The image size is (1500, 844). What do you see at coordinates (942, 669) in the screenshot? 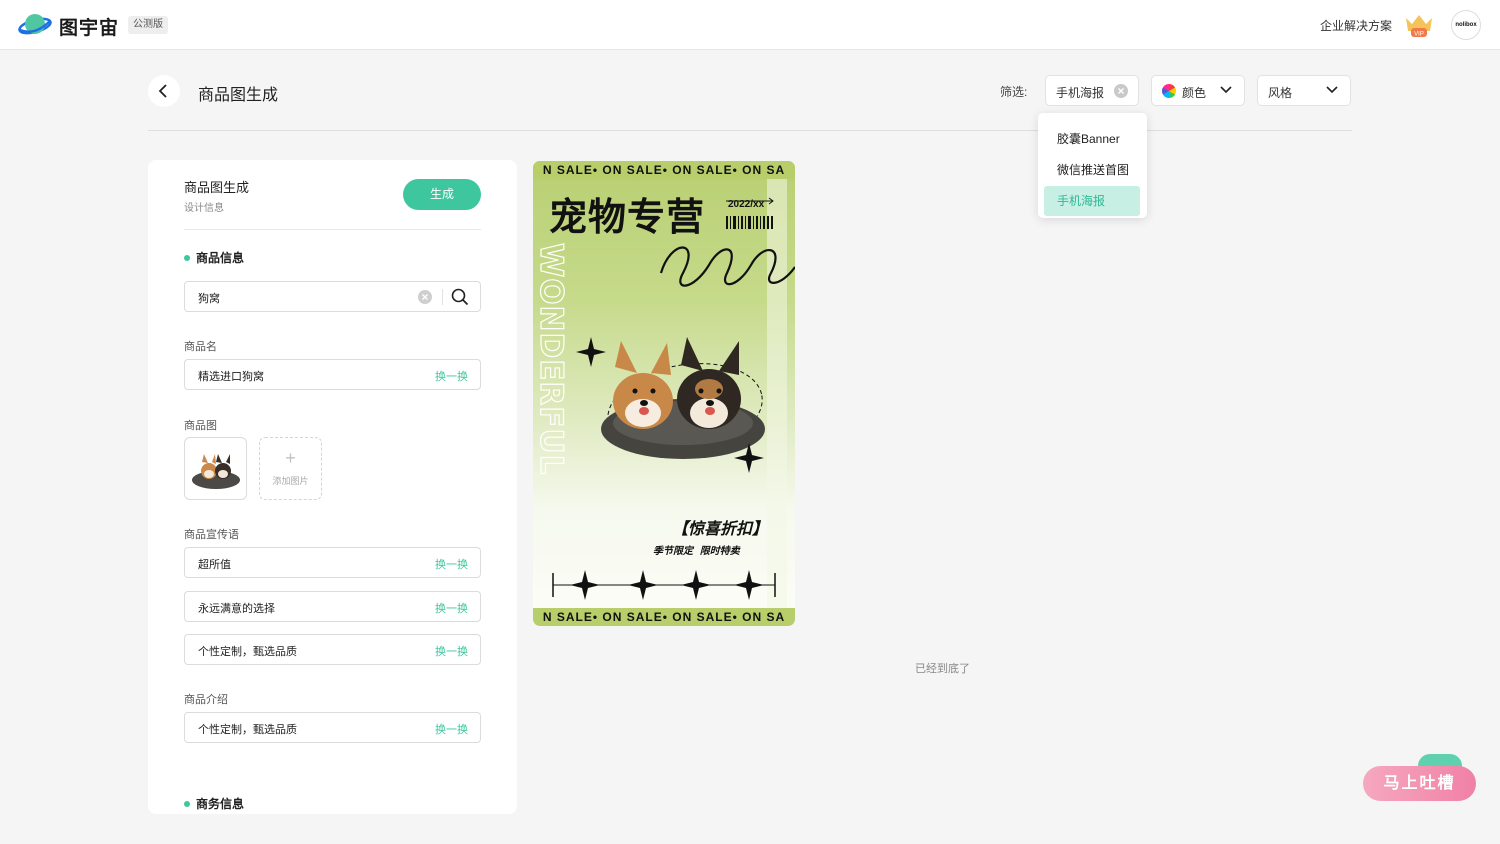
I see `end-of-list-text: 已经到底了` at bounding box center [942, 669].